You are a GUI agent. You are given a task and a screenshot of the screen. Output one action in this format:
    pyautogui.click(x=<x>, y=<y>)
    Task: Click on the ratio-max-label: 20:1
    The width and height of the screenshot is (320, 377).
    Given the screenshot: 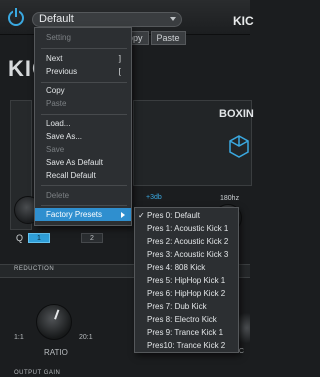 What is the action you would take?
    pyautogui.click(x=86, y=337)
    